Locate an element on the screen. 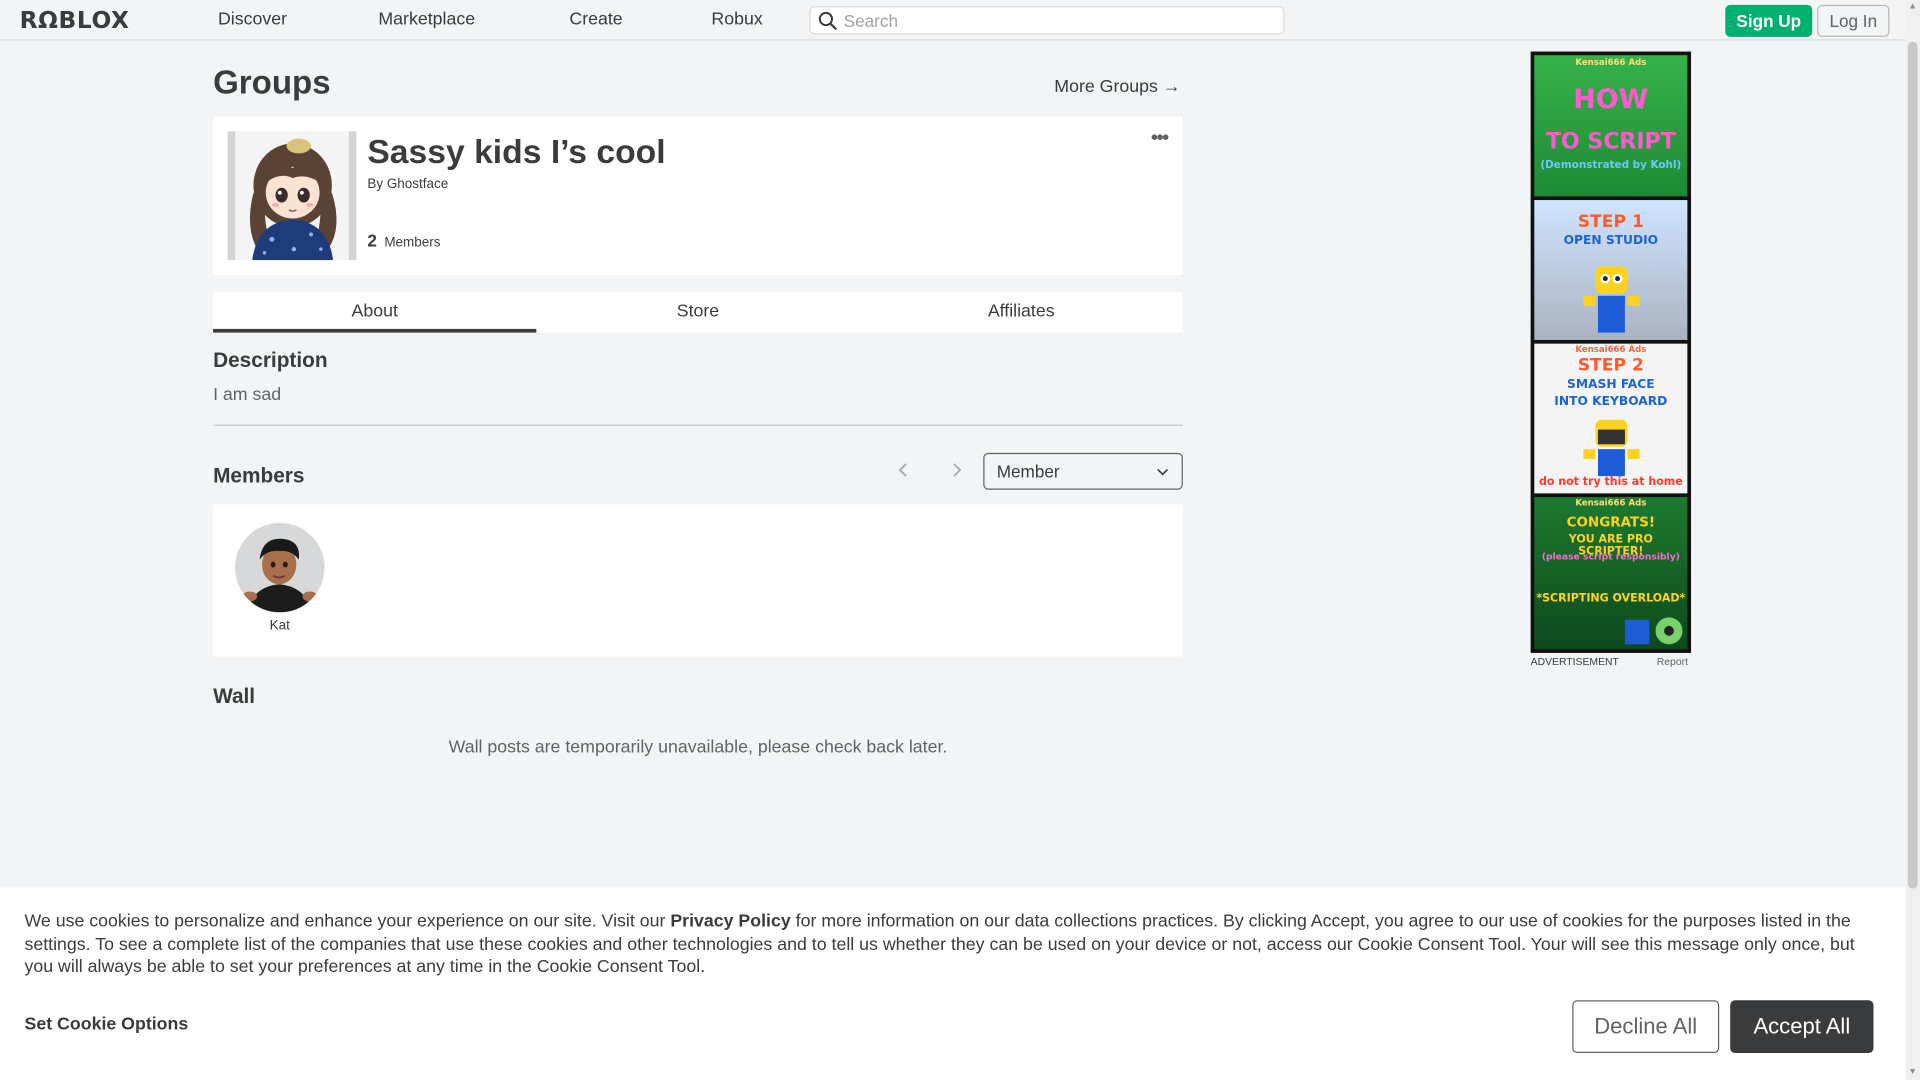 This screenshot has height=1080, width=1920. ad-text: STEP 2 is located at coordinates (1610, 365).